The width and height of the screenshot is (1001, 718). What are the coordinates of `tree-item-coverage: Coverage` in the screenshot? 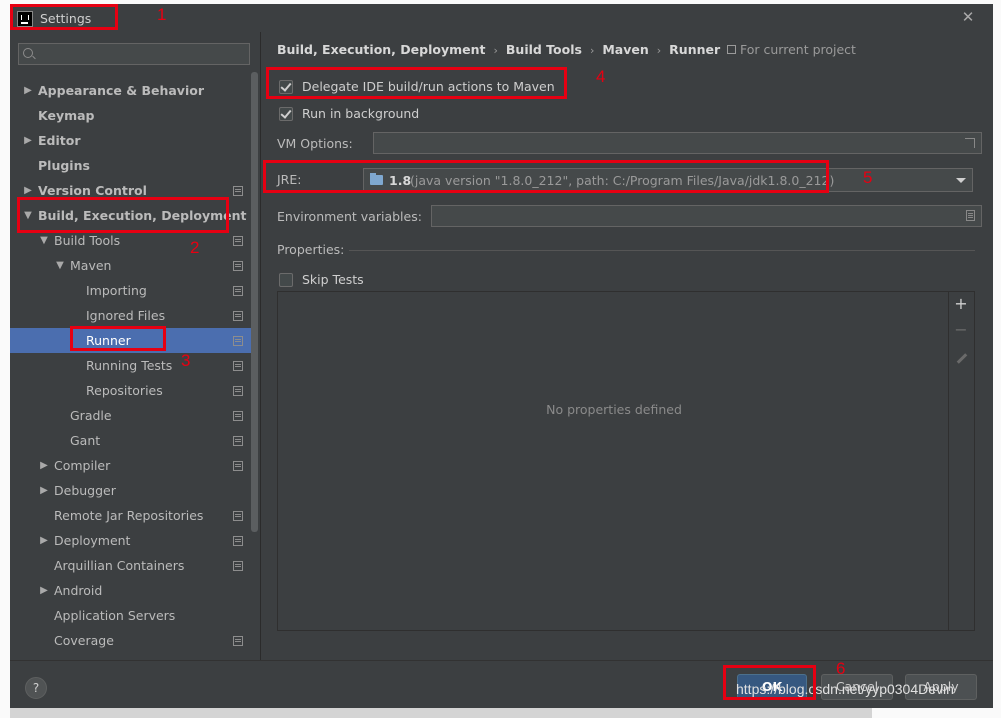 It's located at (130, 640).